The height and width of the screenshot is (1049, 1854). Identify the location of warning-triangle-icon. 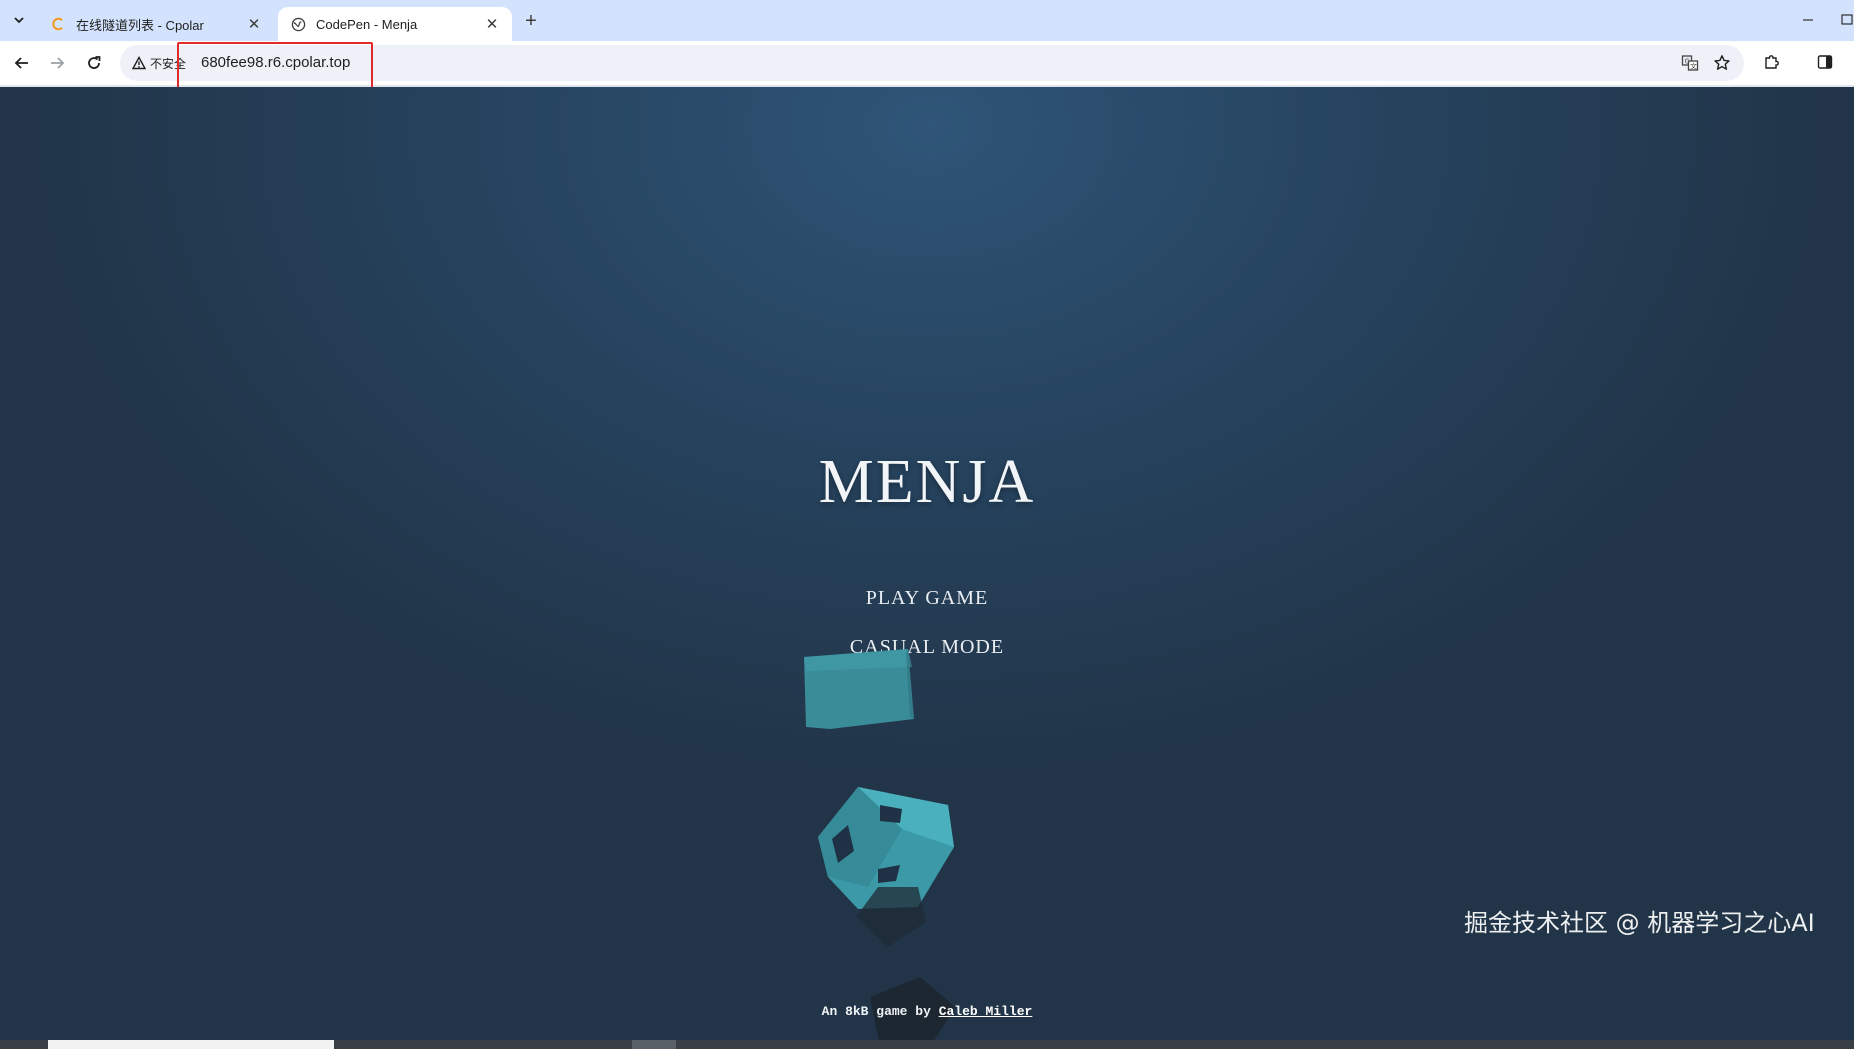
(139, 63).